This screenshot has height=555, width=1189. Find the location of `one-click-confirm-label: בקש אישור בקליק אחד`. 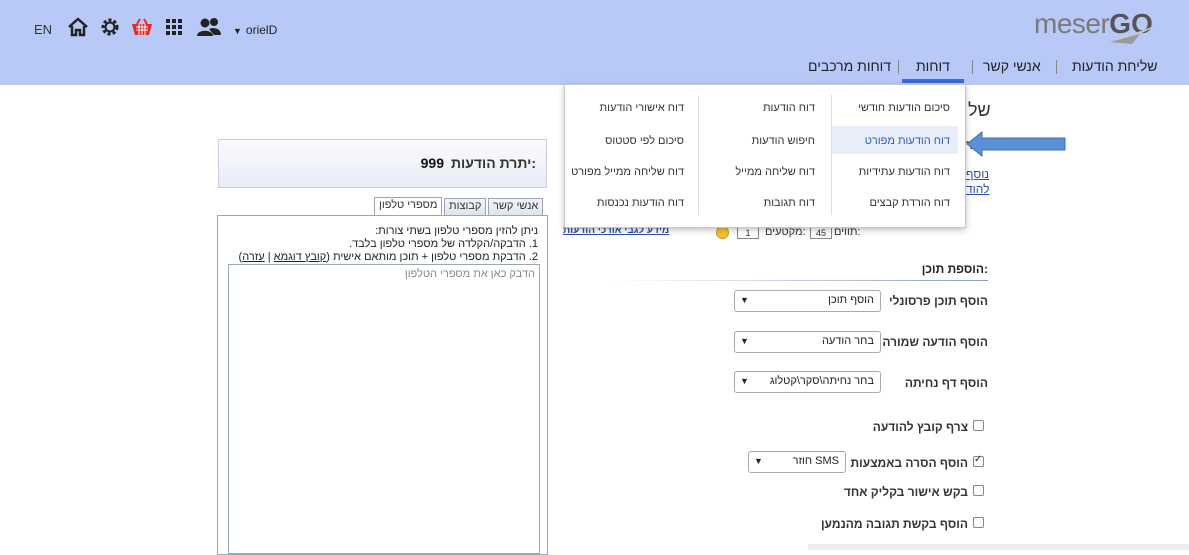

one-click-confirm-label: בקש אישור בקליק אחד is located at coordinates (905, 492).